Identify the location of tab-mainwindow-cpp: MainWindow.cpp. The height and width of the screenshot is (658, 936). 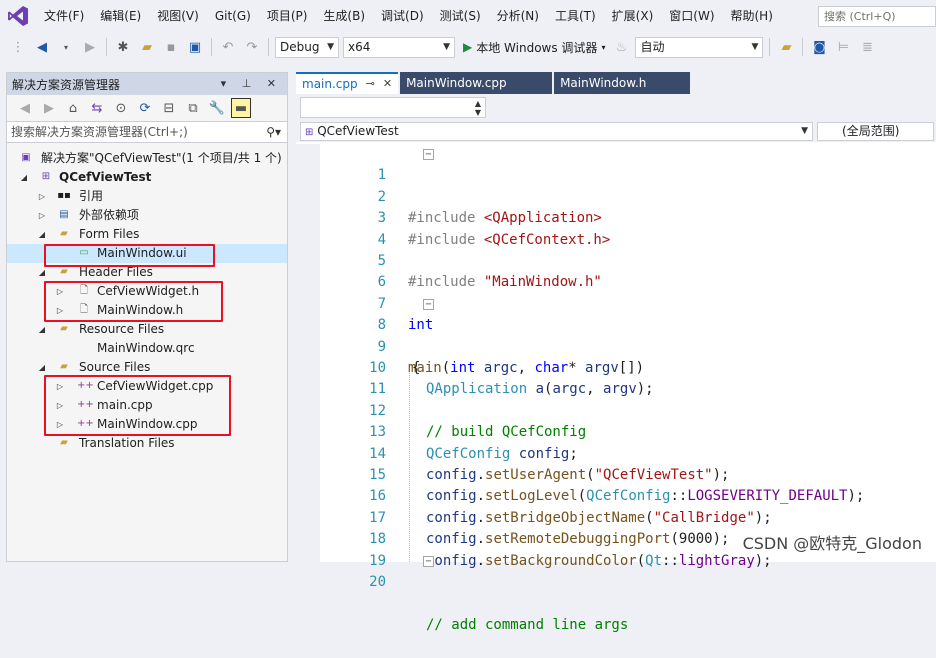
(476, 83).